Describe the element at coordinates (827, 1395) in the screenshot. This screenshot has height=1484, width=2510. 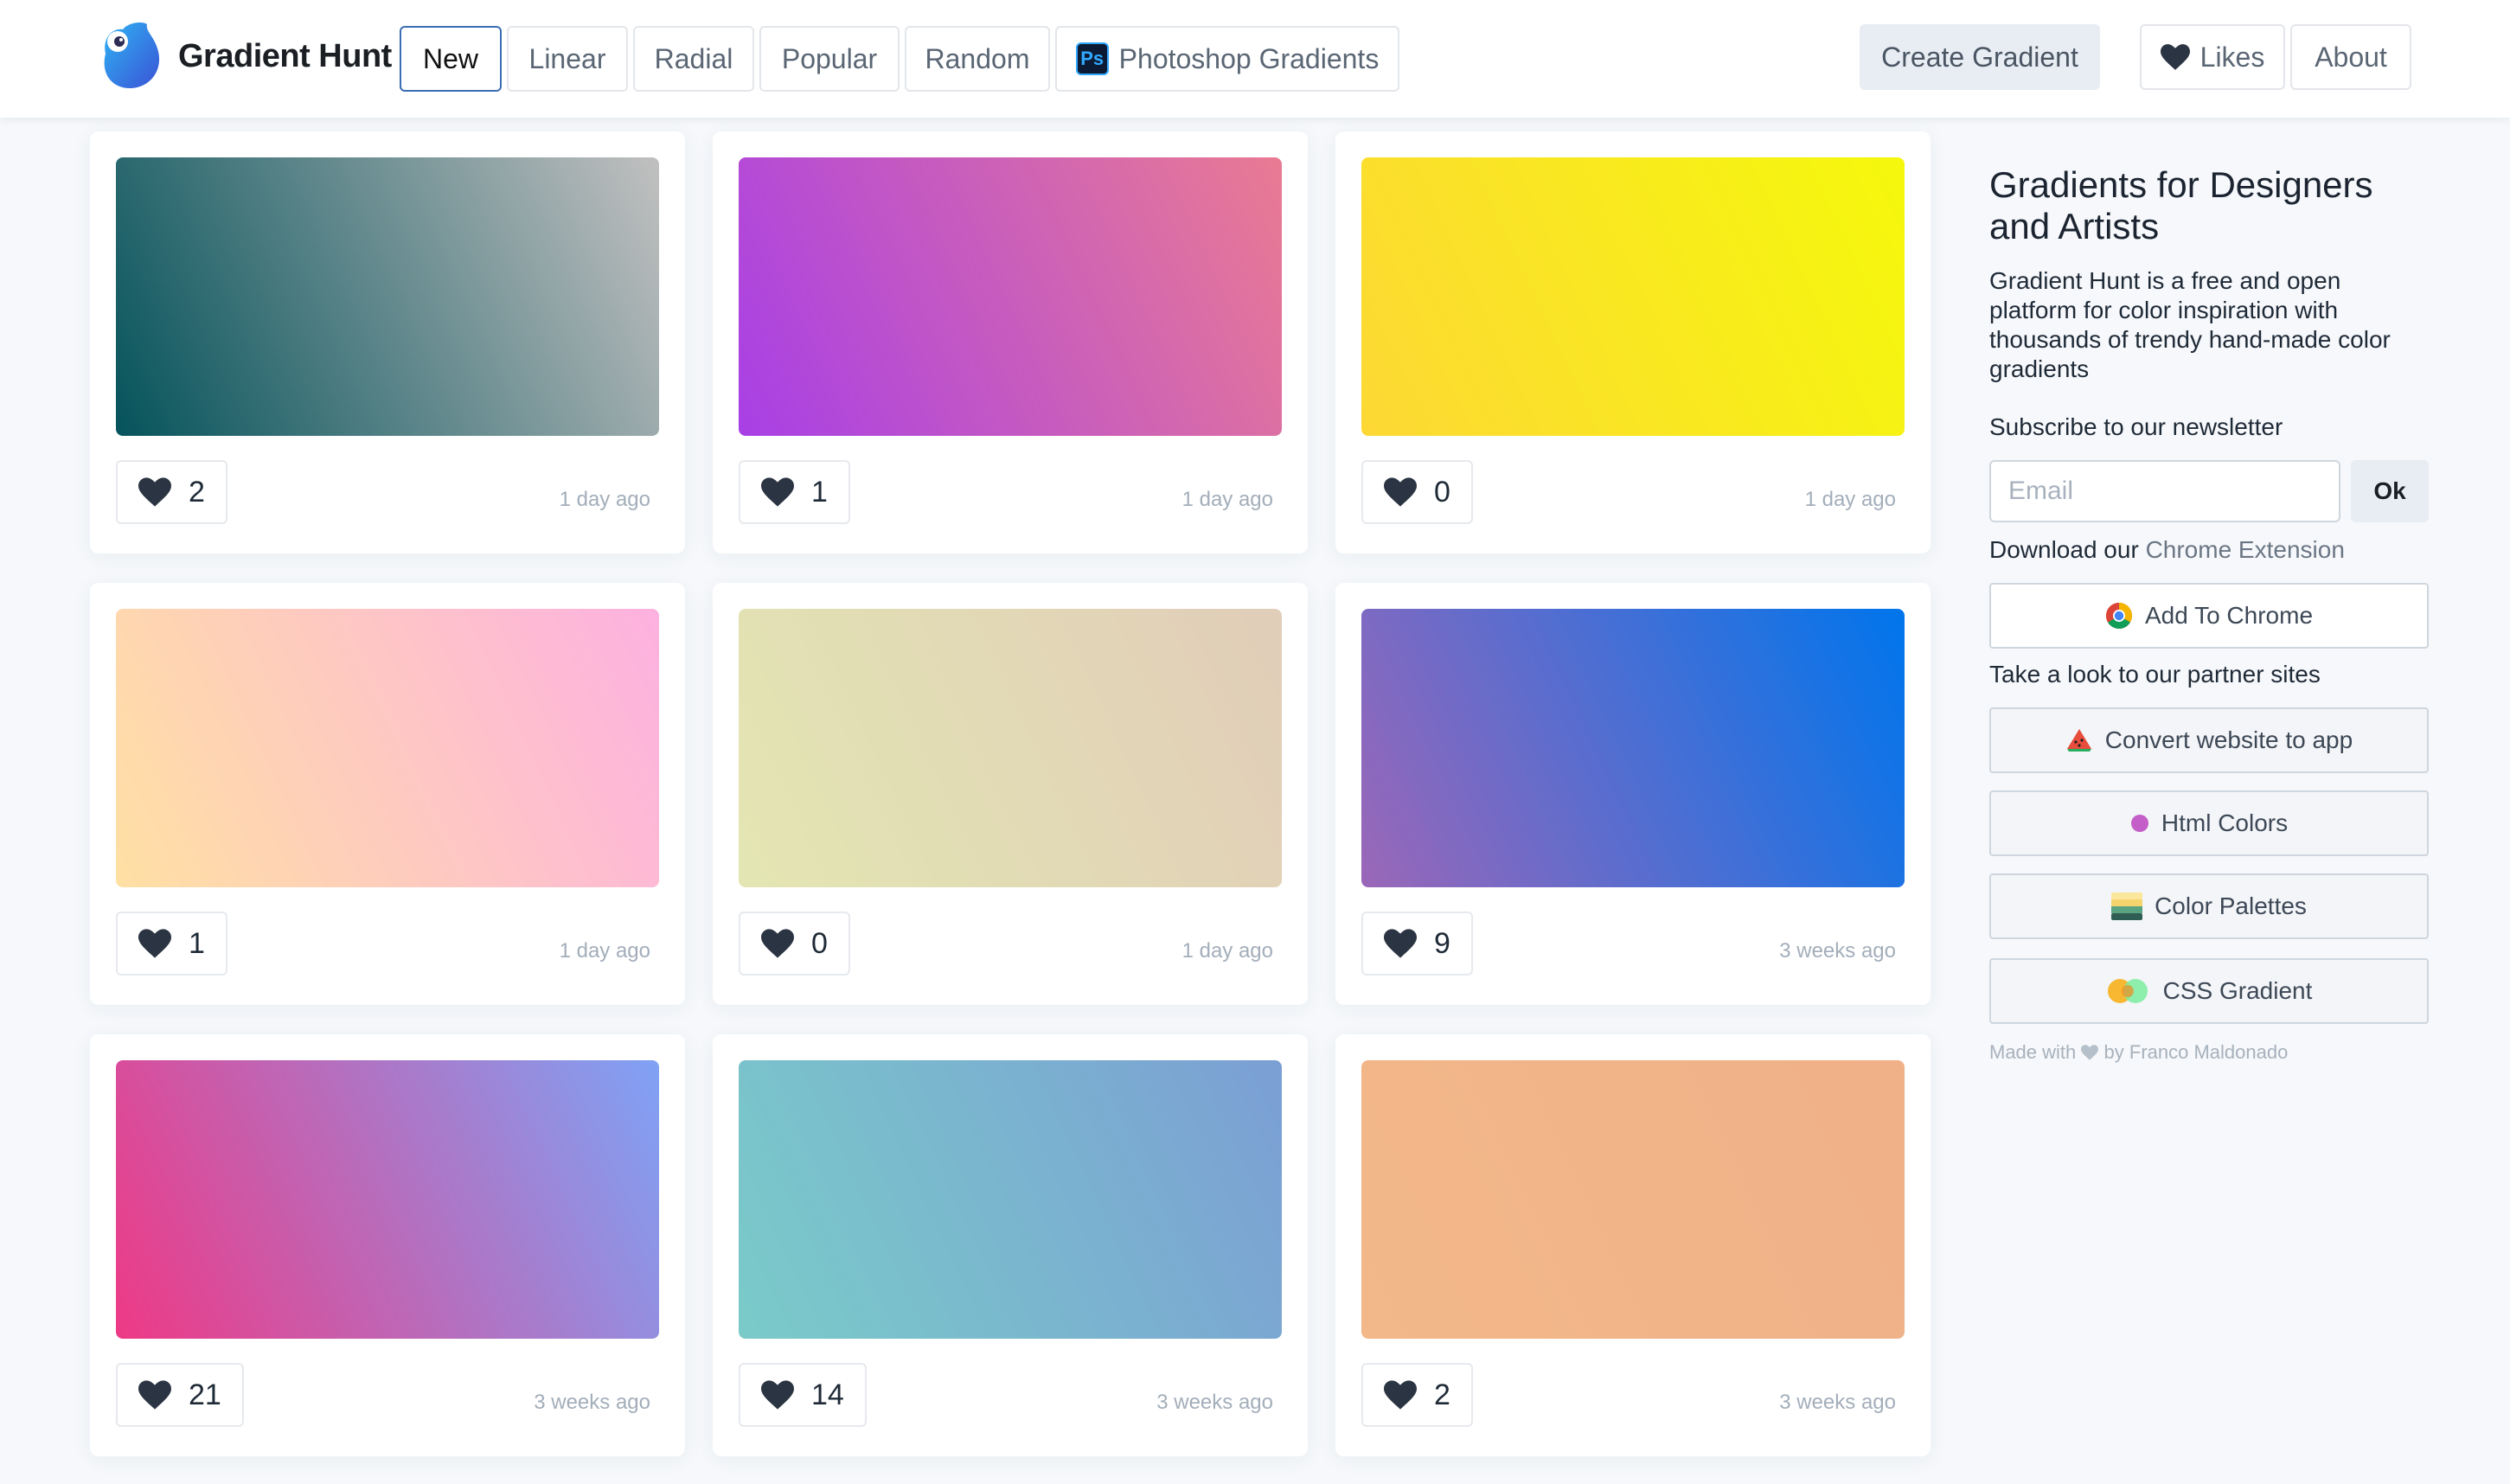
I see `like-count: 14` at that location.